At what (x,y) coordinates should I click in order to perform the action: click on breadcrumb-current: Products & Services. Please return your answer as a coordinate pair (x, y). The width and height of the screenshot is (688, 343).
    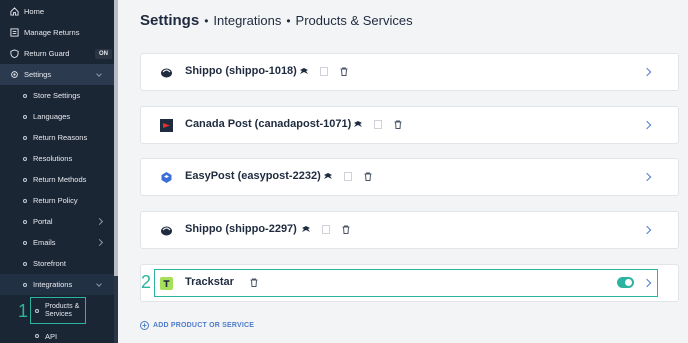
    Looking at the image, I should click on (354, 20).